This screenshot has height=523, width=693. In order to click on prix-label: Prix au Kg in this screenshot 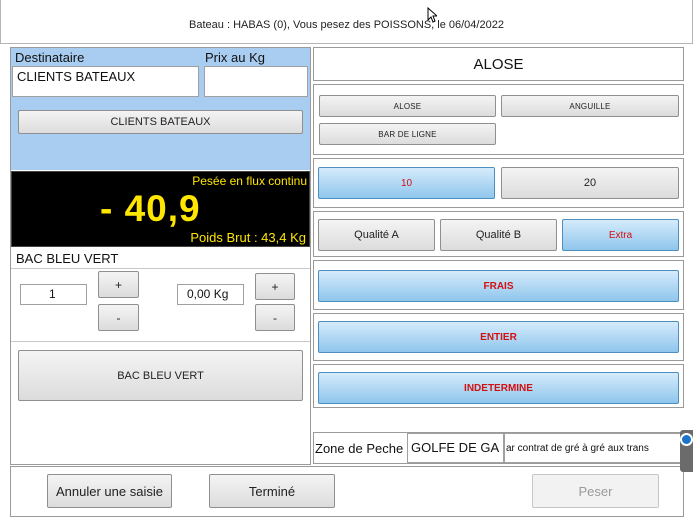, I will do `click(235, 57)`.